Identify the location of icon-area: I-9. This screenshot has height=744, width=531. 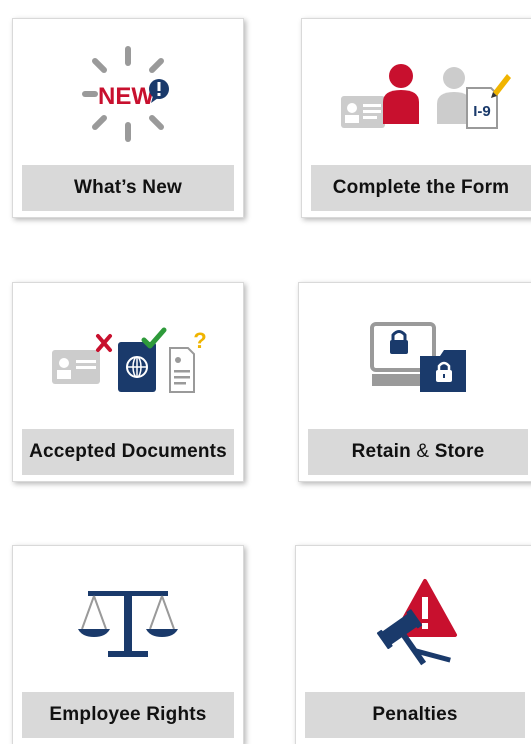
(416, 94).